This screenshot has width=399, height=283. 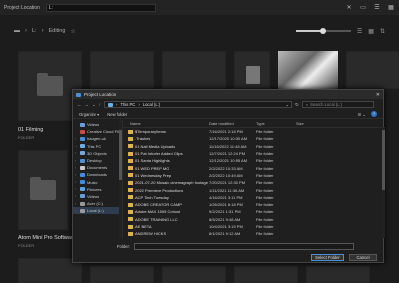 I want to click on column-header-type: Type, so click(x=276, y=123).